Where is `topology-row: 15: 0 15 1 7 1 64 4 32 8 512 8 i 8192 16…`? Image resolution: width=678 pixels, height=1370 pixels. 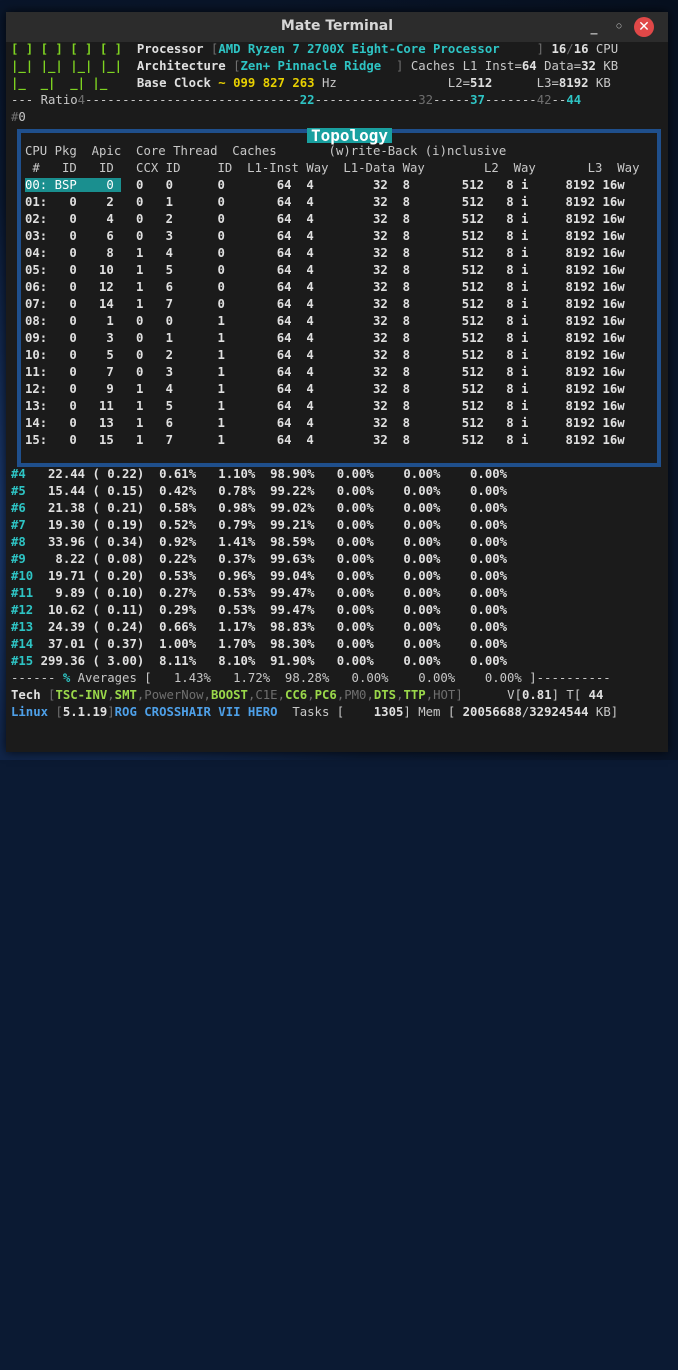
topology-row: 15: 0 15 1 7 1 64 4 32 8 512 8 i 8192 16… is located at coordinates (340, 440).